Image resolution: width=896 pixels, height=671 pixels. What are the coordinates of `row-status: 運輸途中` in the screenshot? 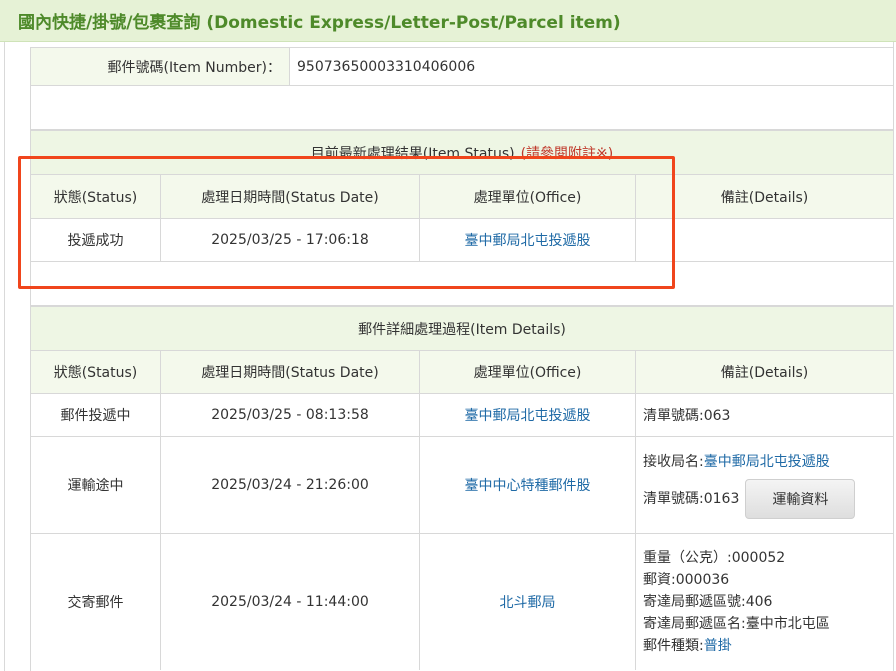 It's located at (96, 485).